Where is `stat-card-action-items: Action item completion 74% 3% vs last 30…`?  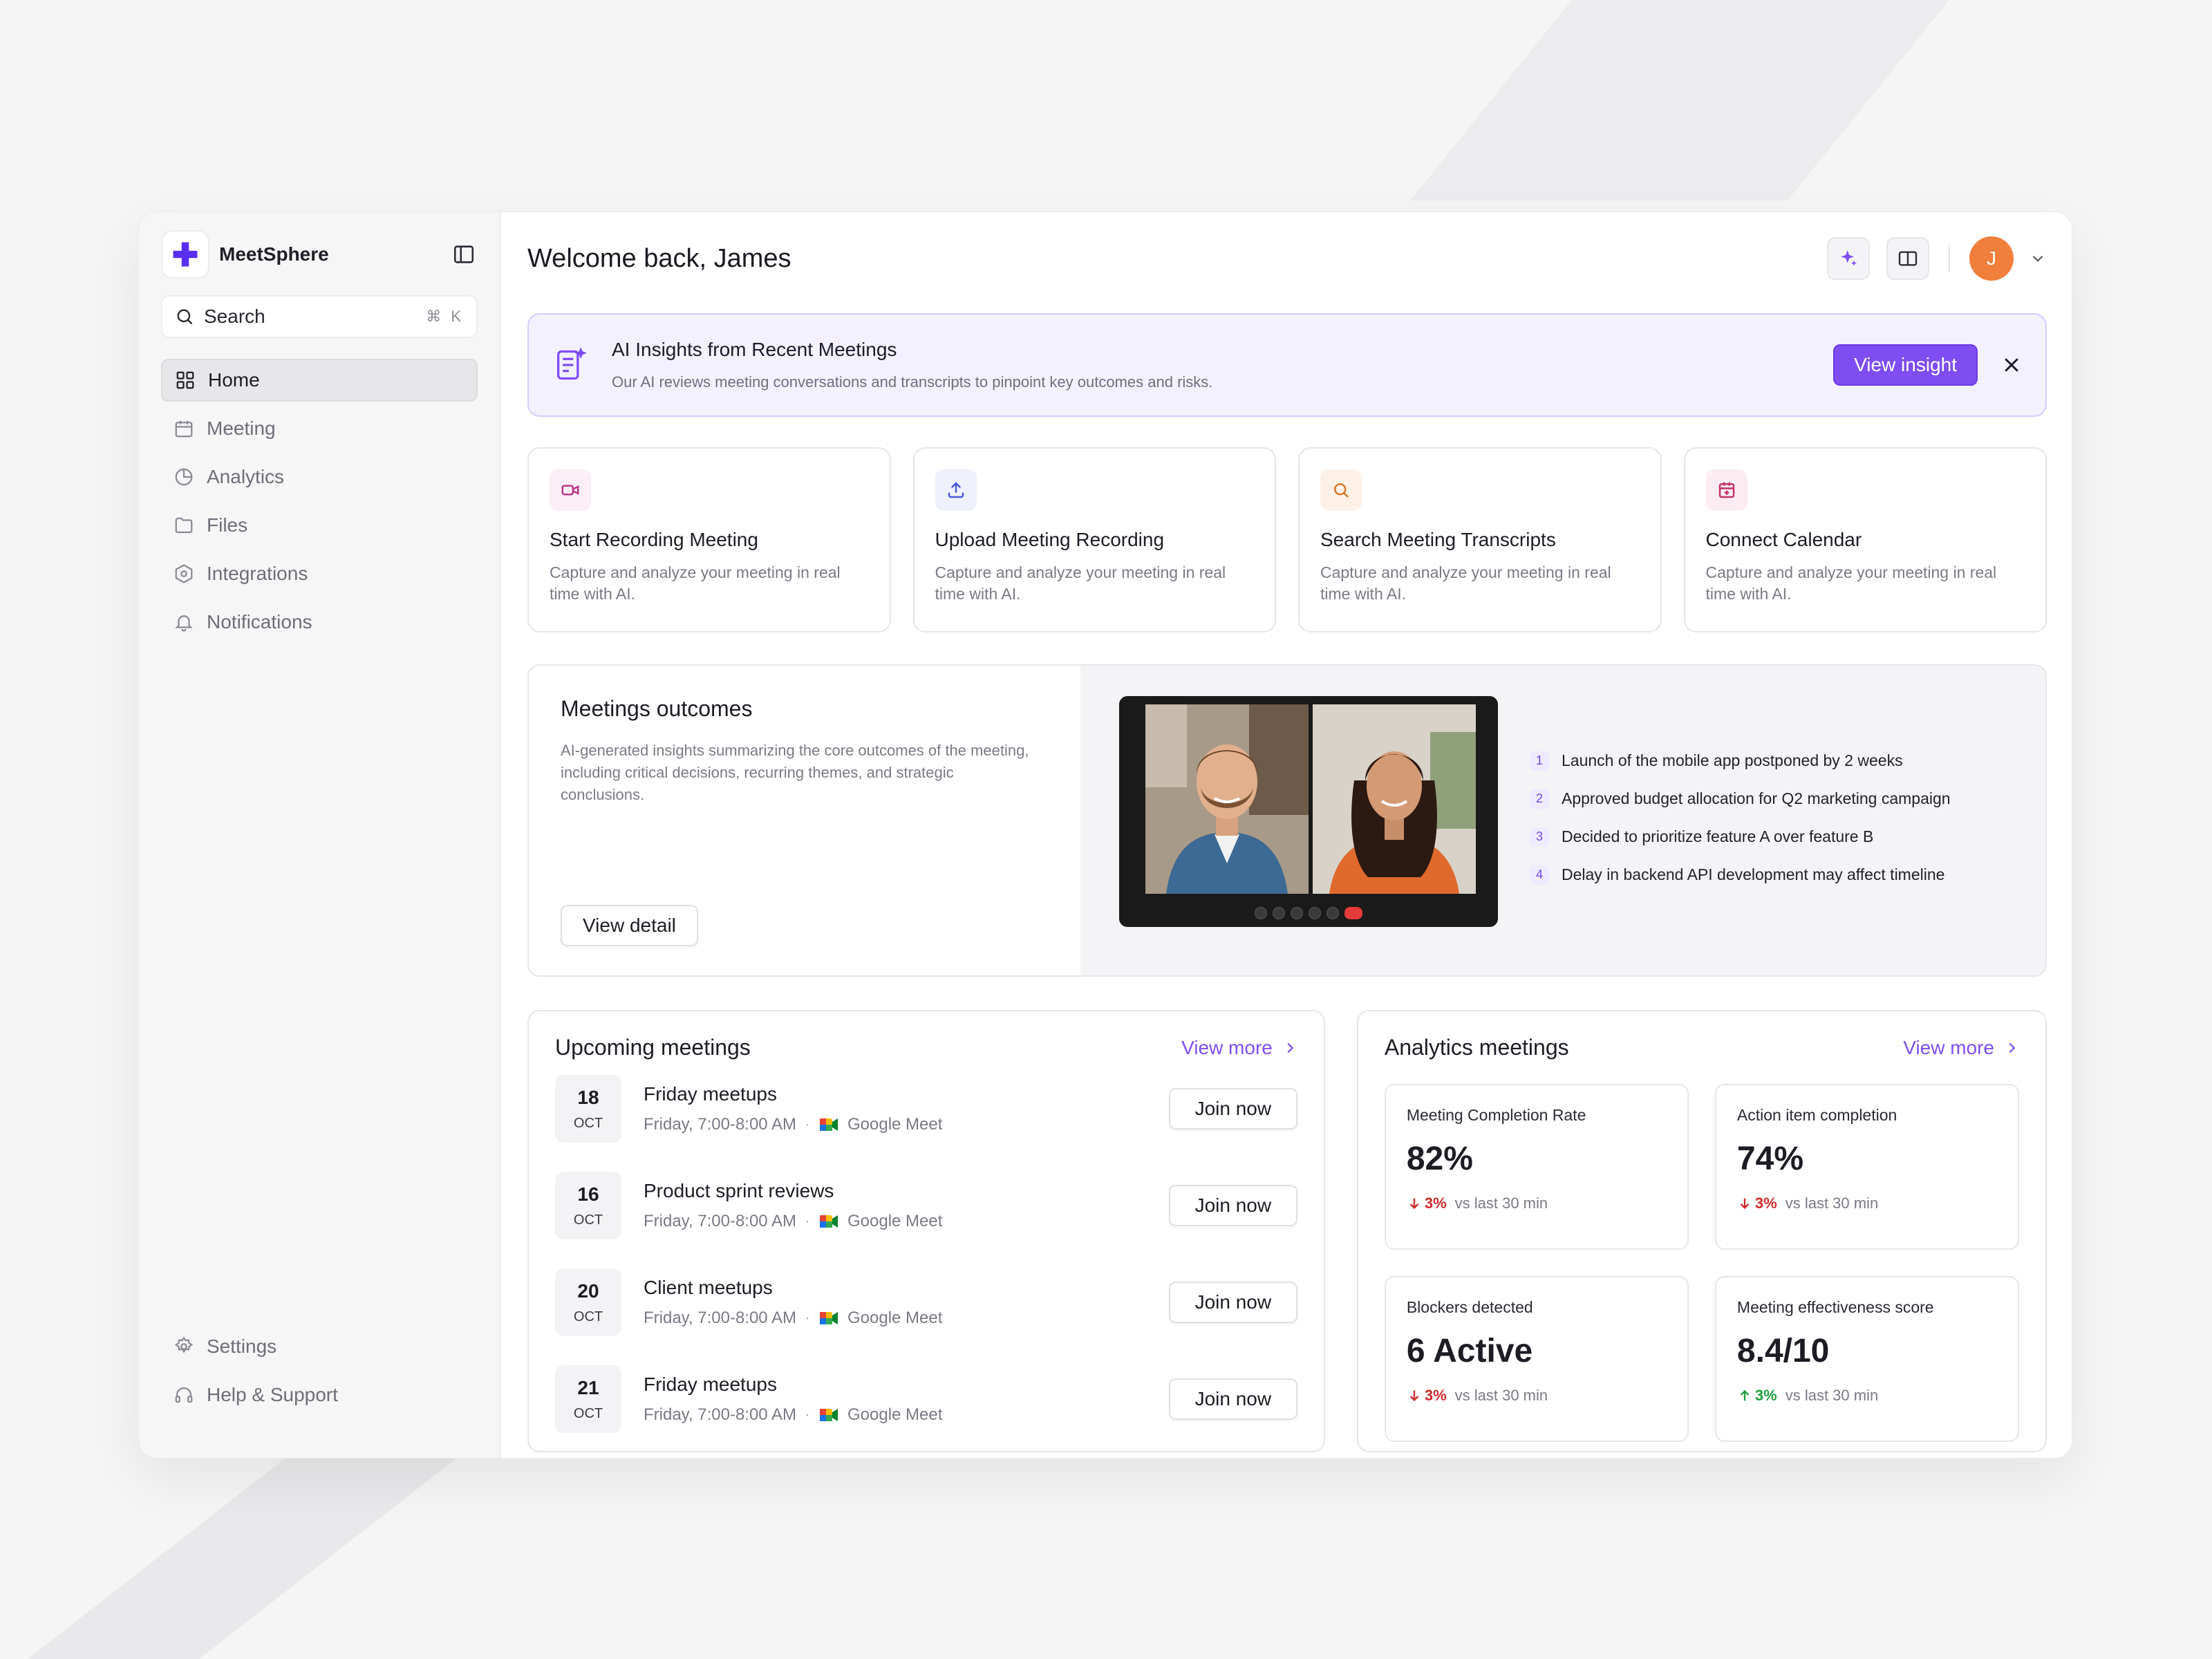
stat-card-action-items: Action item completion 74% 3% vs last 30… is located at coordinates (1867, 1167).